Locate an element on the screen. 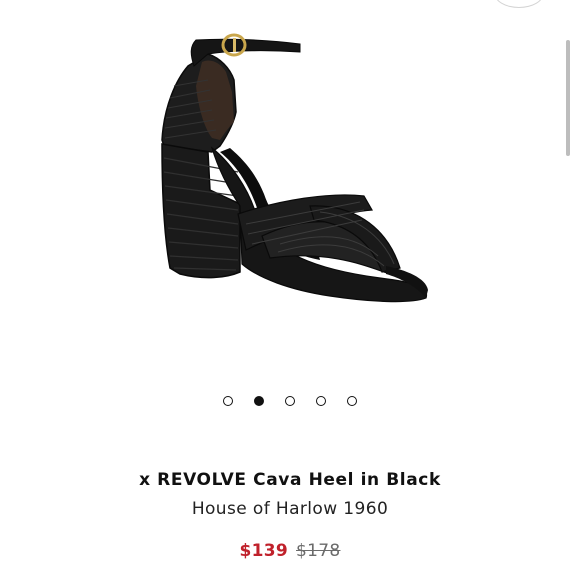 The height and width of the screenshot is (580, 580). carousel-indicator is located at coordinates (290, 404).